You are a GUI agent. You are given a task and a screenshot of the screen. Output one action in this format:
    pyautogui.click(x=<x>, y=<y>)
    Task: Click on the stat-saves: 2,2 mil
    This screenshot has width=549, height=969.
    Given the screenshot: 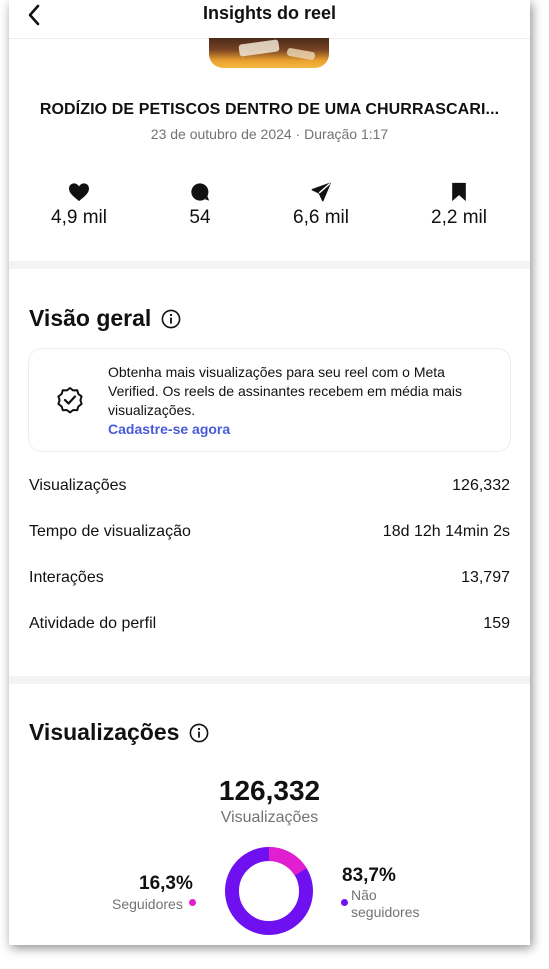 What is the action you would take?
    pyautogui.click(x=459, y=204)
    